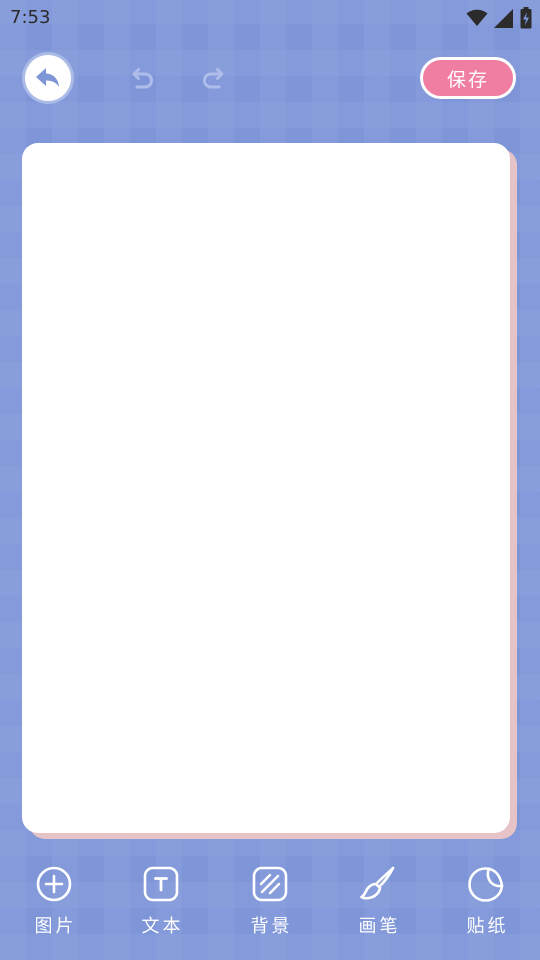 Image resolution: width=540 pixels, height=960 pixels. What do you see at coordinates (270, 884) in the screenshot?
I see `striped-square-icon` at bounding box center [270, 884].